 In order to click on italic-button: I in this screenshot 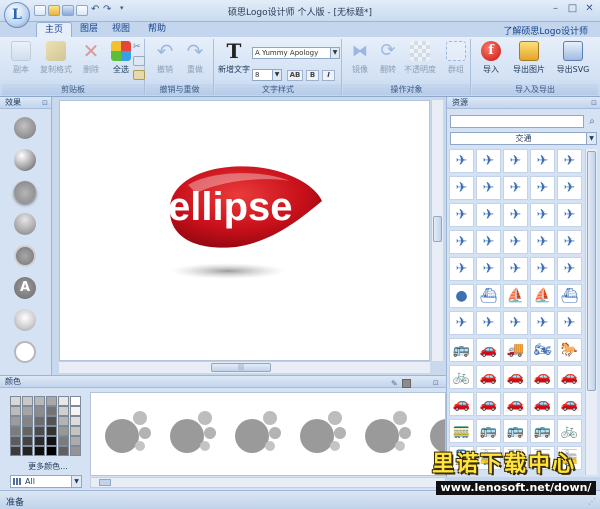, I will do `click(328, 75)`.